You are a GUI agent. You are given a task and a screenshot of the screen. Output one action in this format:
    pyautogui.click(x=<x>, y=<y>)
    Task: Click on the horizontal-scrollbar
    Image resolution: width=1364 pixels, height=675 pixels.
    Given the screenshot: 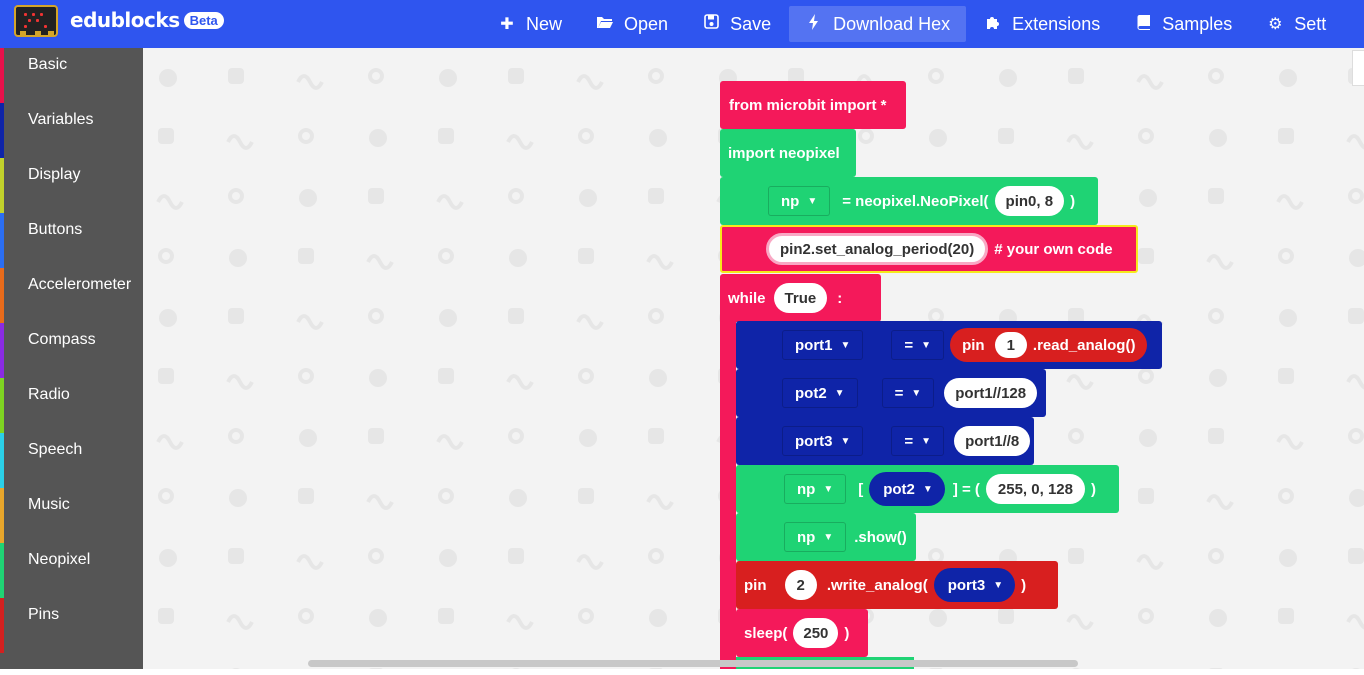 What is the action you would take?
    pyautogui.click(x=693, y=663)
    